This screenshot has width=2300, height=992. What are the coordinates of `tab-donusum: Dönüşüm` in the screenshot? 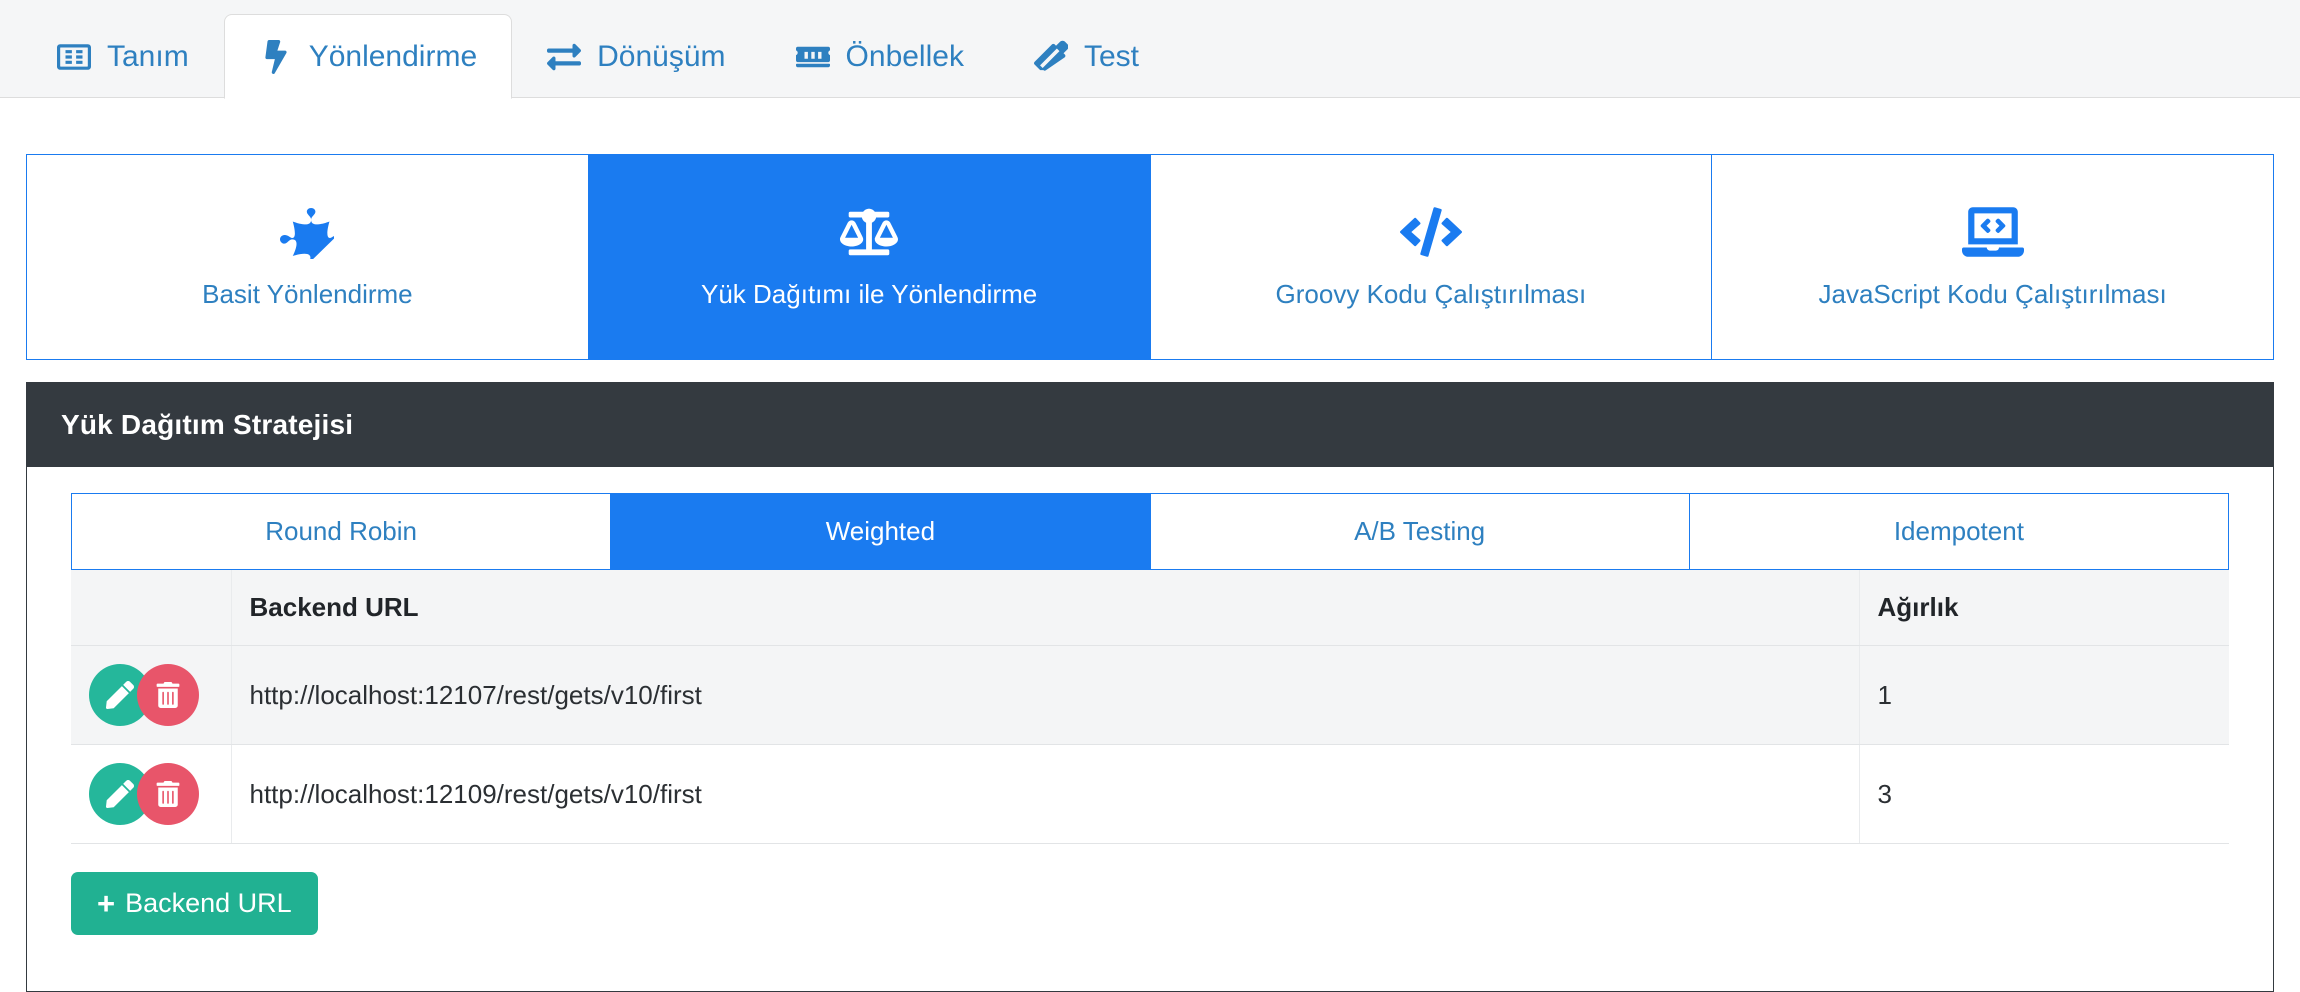 It's located at (636, 56).